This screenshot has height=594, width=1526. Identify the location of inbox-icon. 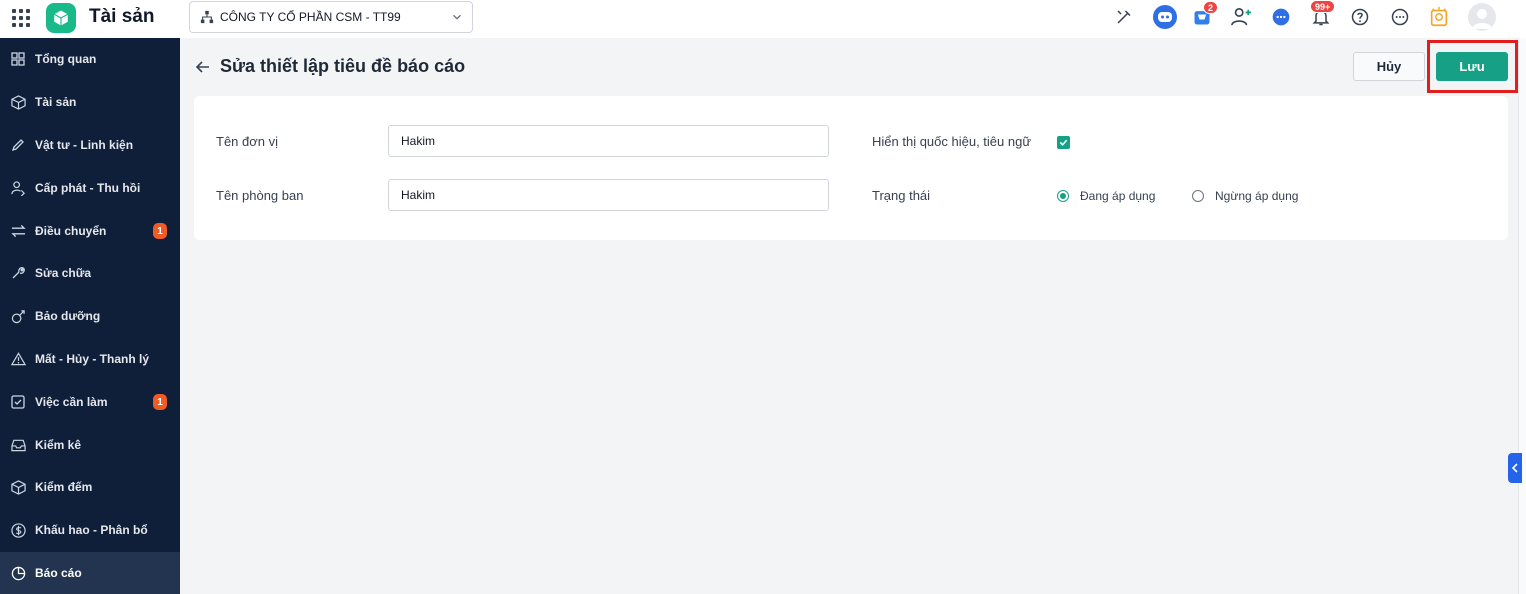
(18, 445).